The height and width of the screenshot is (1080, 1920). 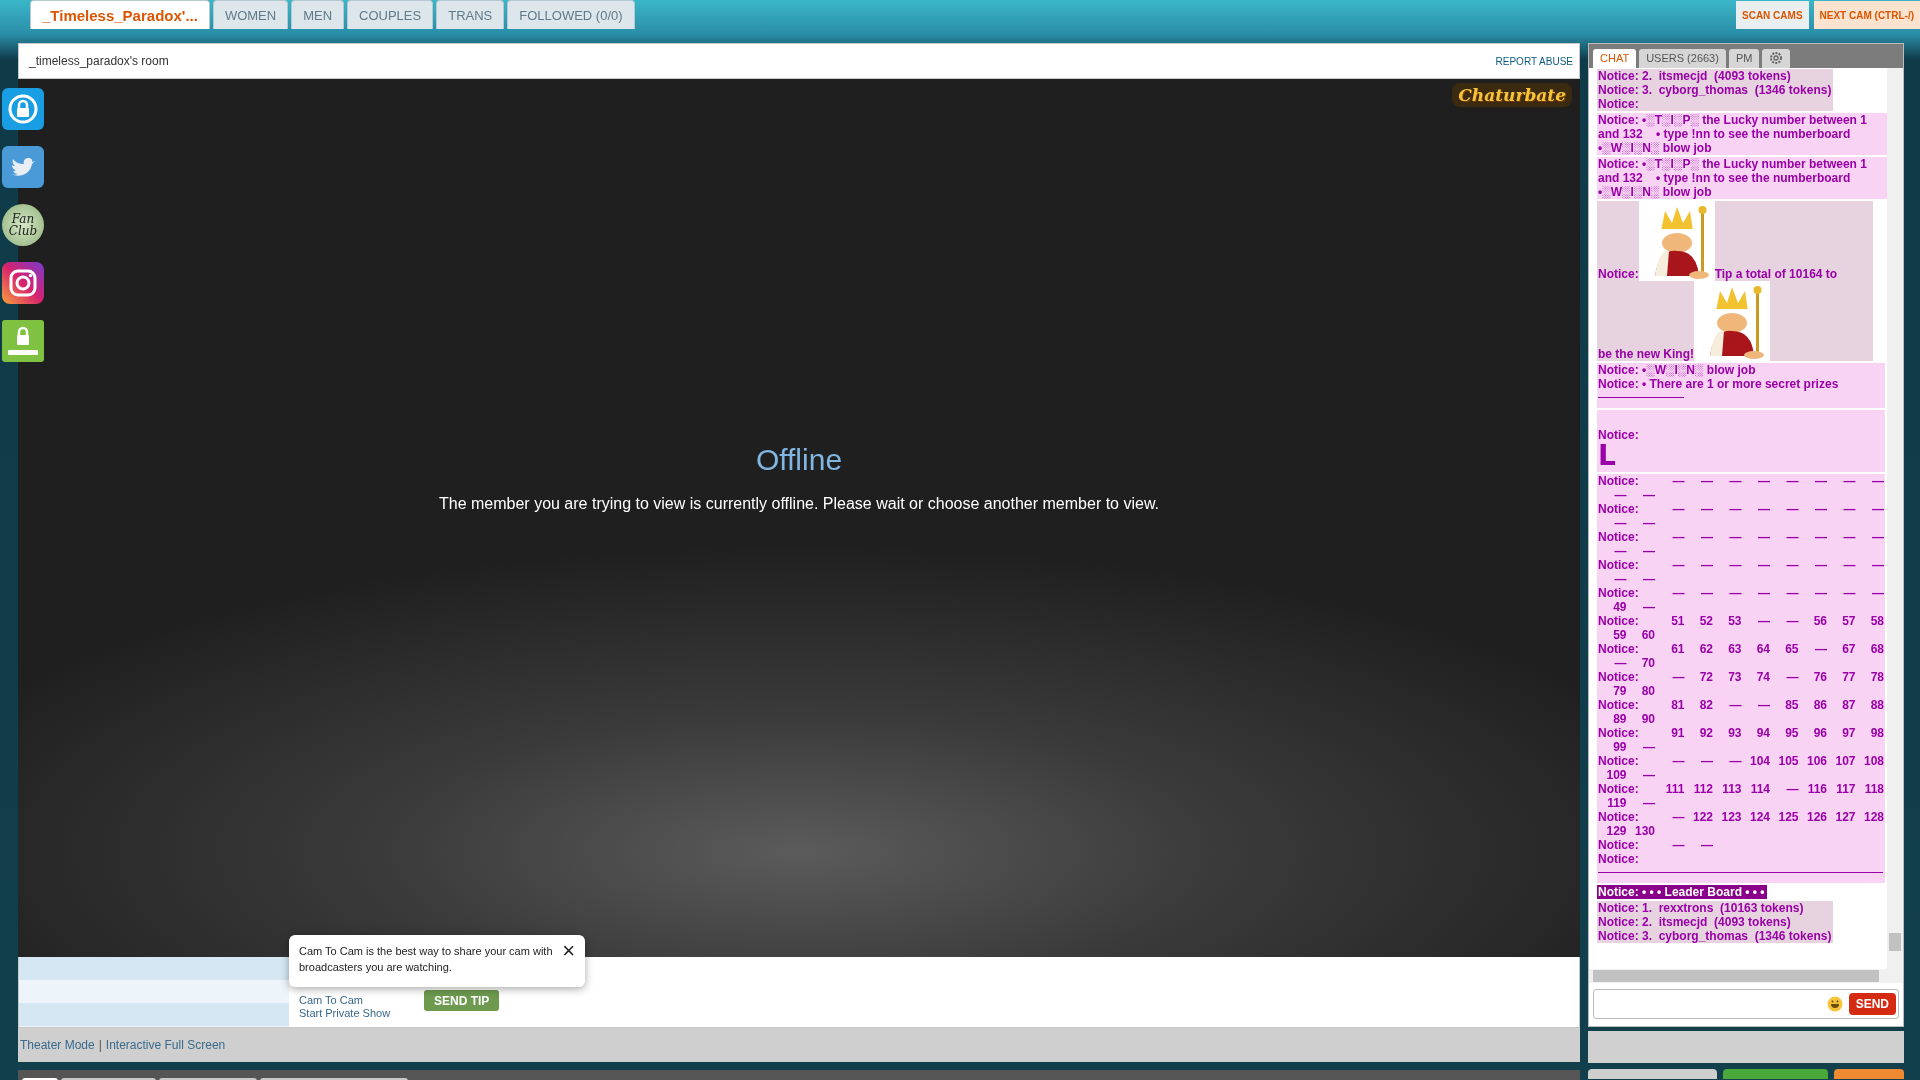 What do you see at coordinates (23, 225) in the screenshot?
I see `fan-club-badge: Fan Club` at bounding box center [23, 225].